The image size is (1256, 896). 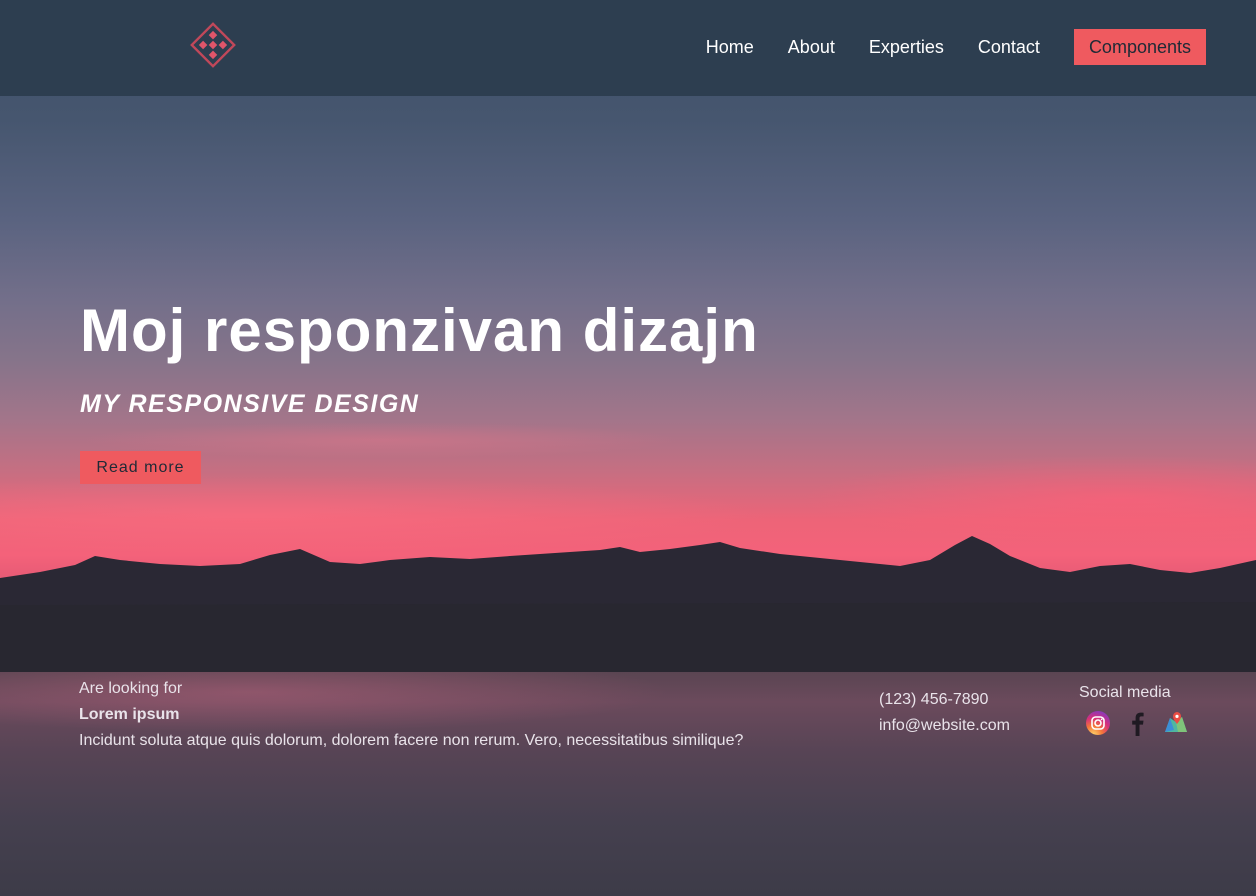 What do you see at coordinates (944, 700) in the screenshot?
I see `phone-number: (123) 456-7890` at bounding box center [944, 700].